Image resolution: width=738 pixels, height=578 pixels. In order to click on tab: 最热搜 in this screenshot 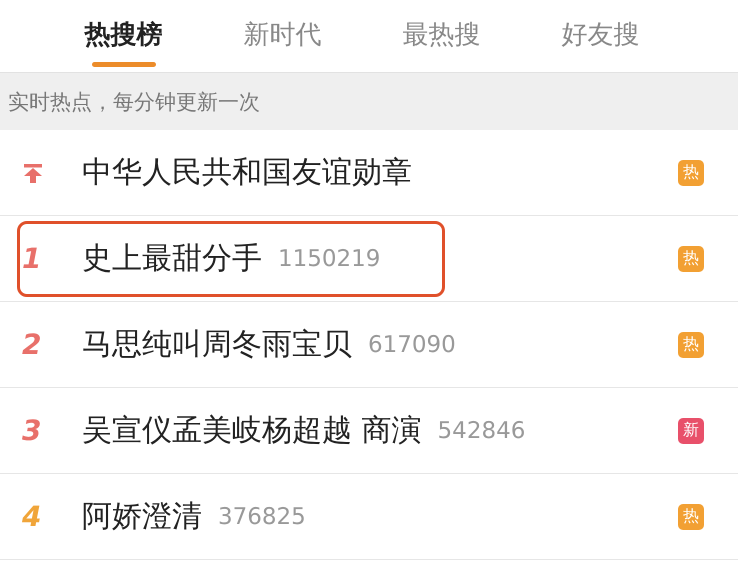, I will do `click(441, 36)`.